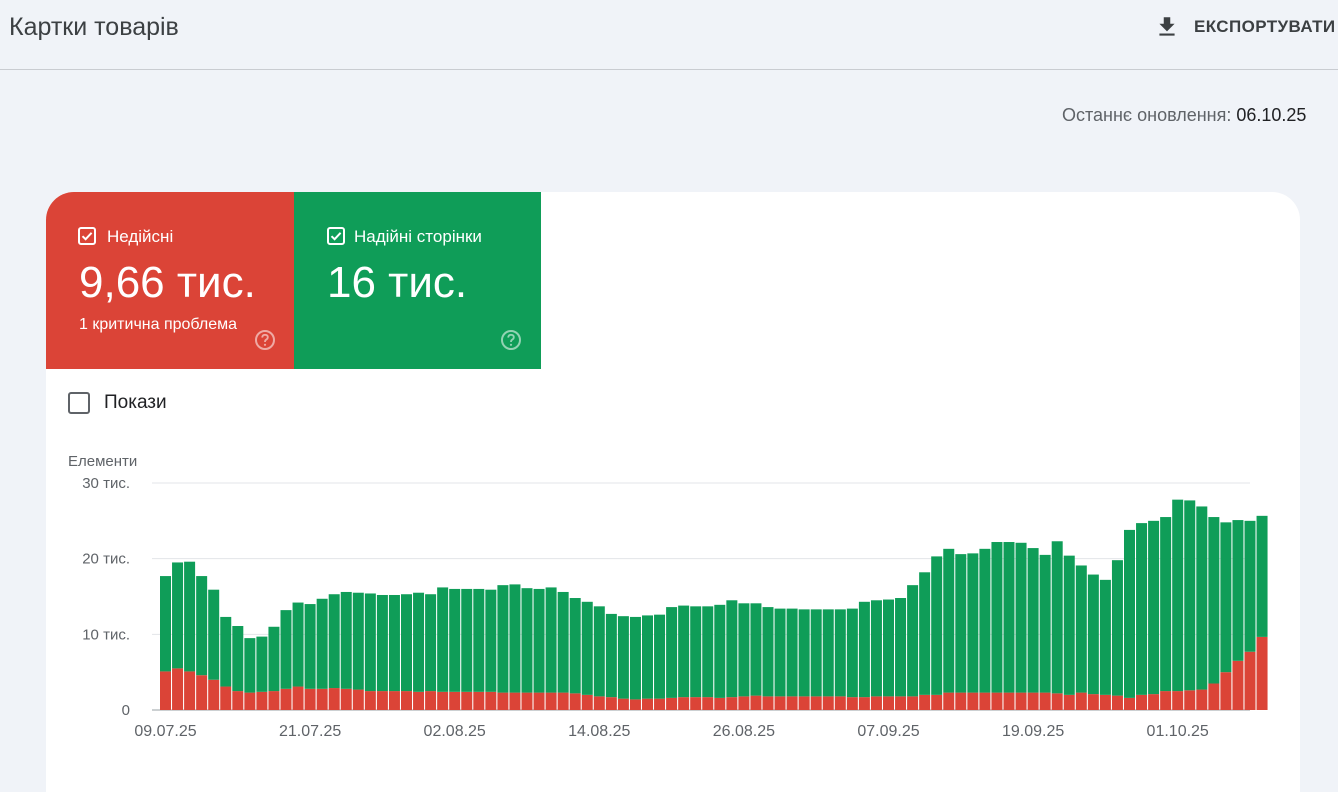 Image resolution: width=1338 pixels, height=792 pixels. I want to click on checkbox-checked-icon, so click(87, 236).